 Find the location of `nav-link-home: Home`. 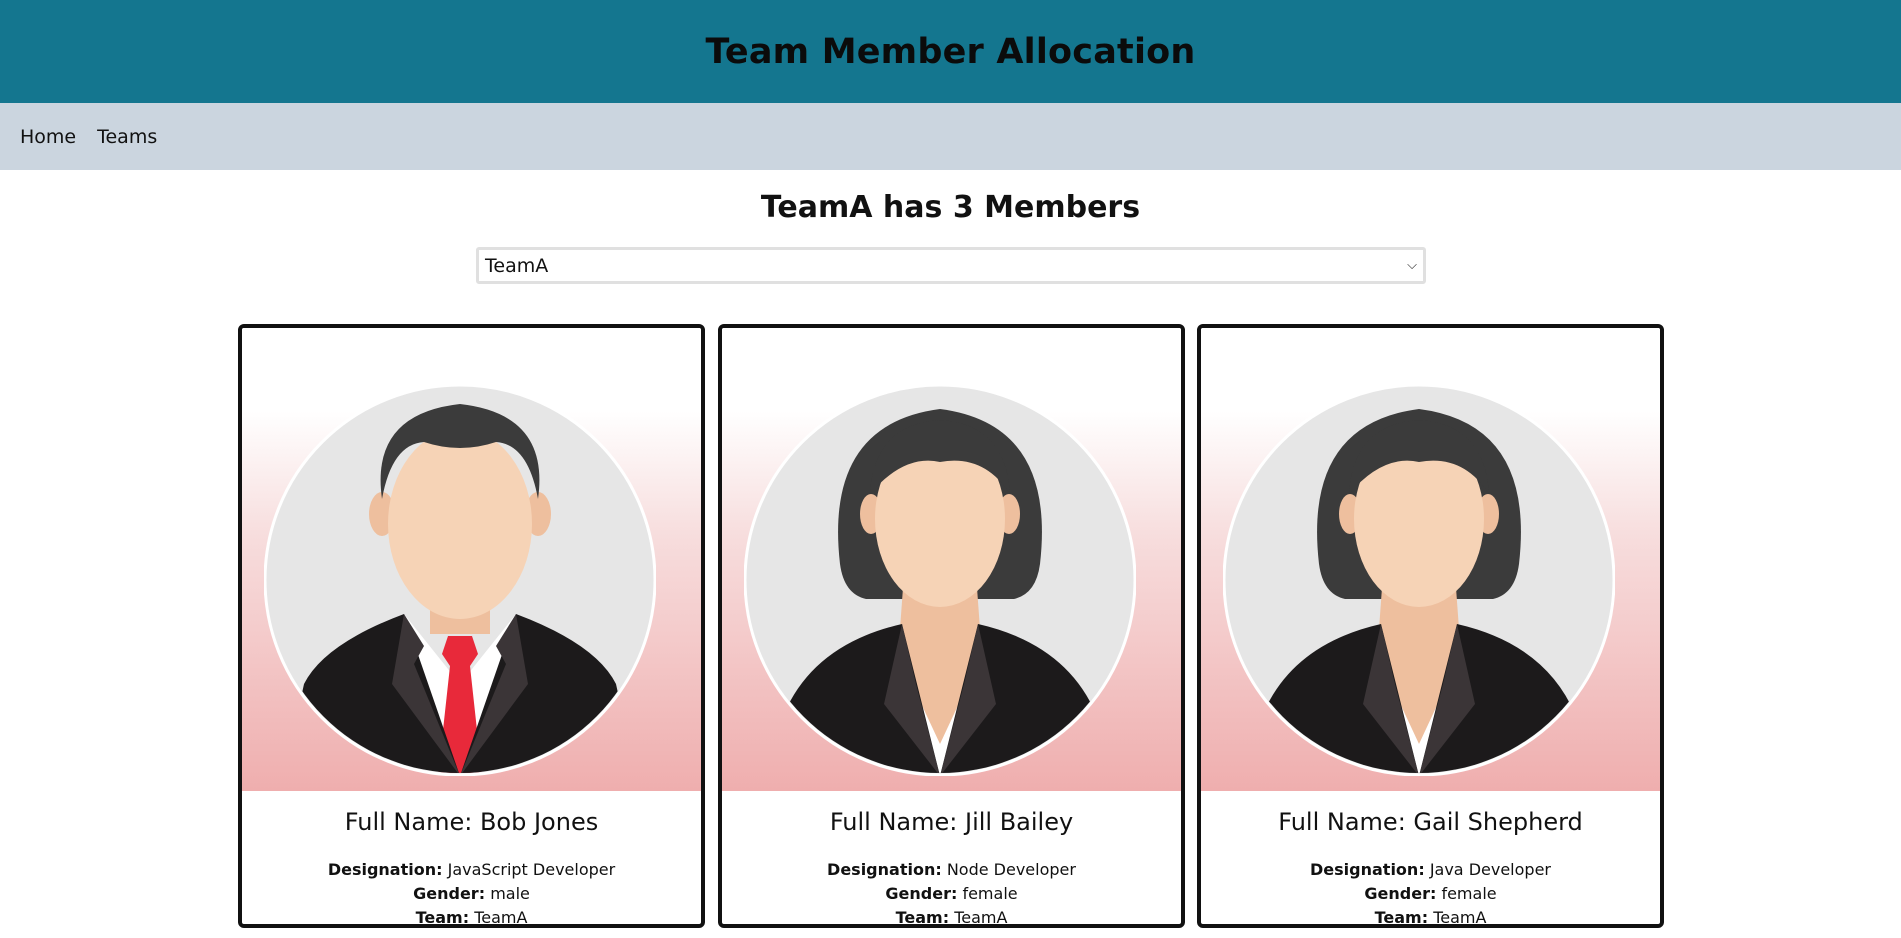

nav-link-home: Home is located at coordinates (48, 137).